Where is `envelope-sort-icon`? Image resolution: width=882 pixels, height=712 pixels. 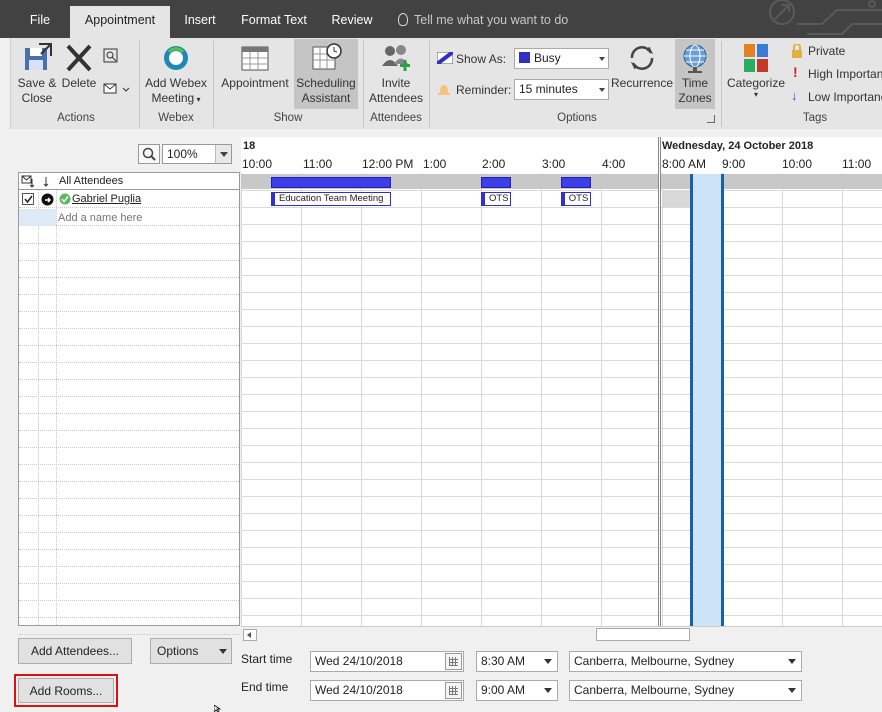
envelope-sort-icon is located at coordinates (28, 181).